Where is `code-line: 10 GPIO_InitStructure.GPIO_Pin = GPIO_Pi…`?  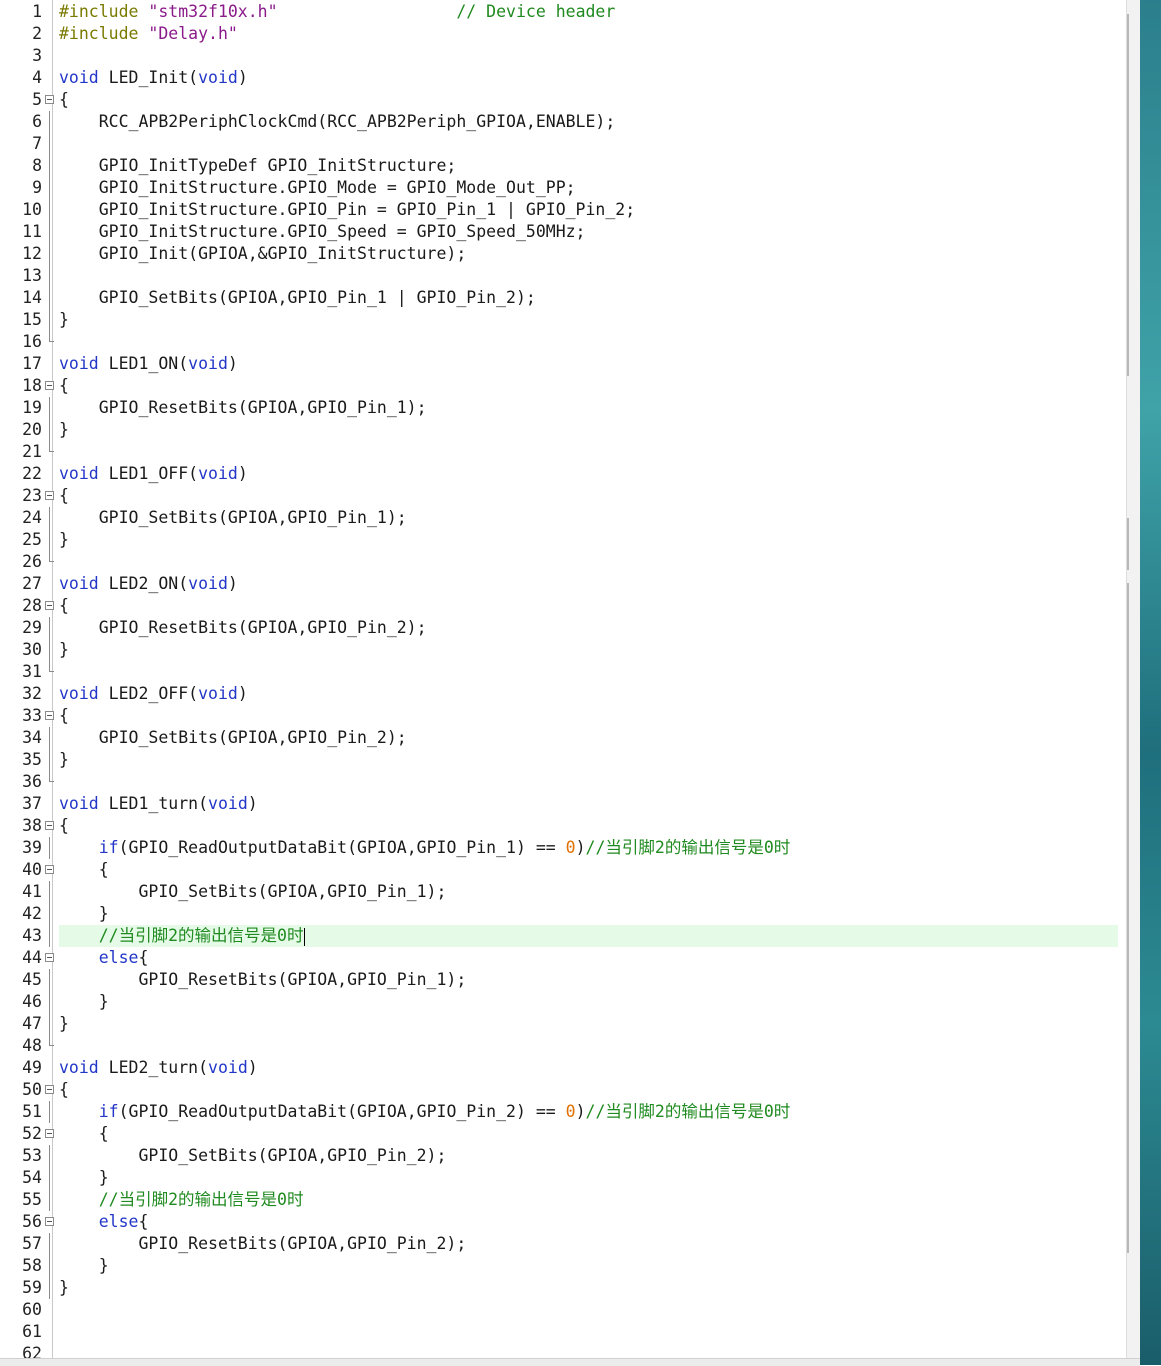
code-line: 10 GPIO_InitStructure.GPIO_Pin = GPIO_Pi… is located at coordinates (560, 210).